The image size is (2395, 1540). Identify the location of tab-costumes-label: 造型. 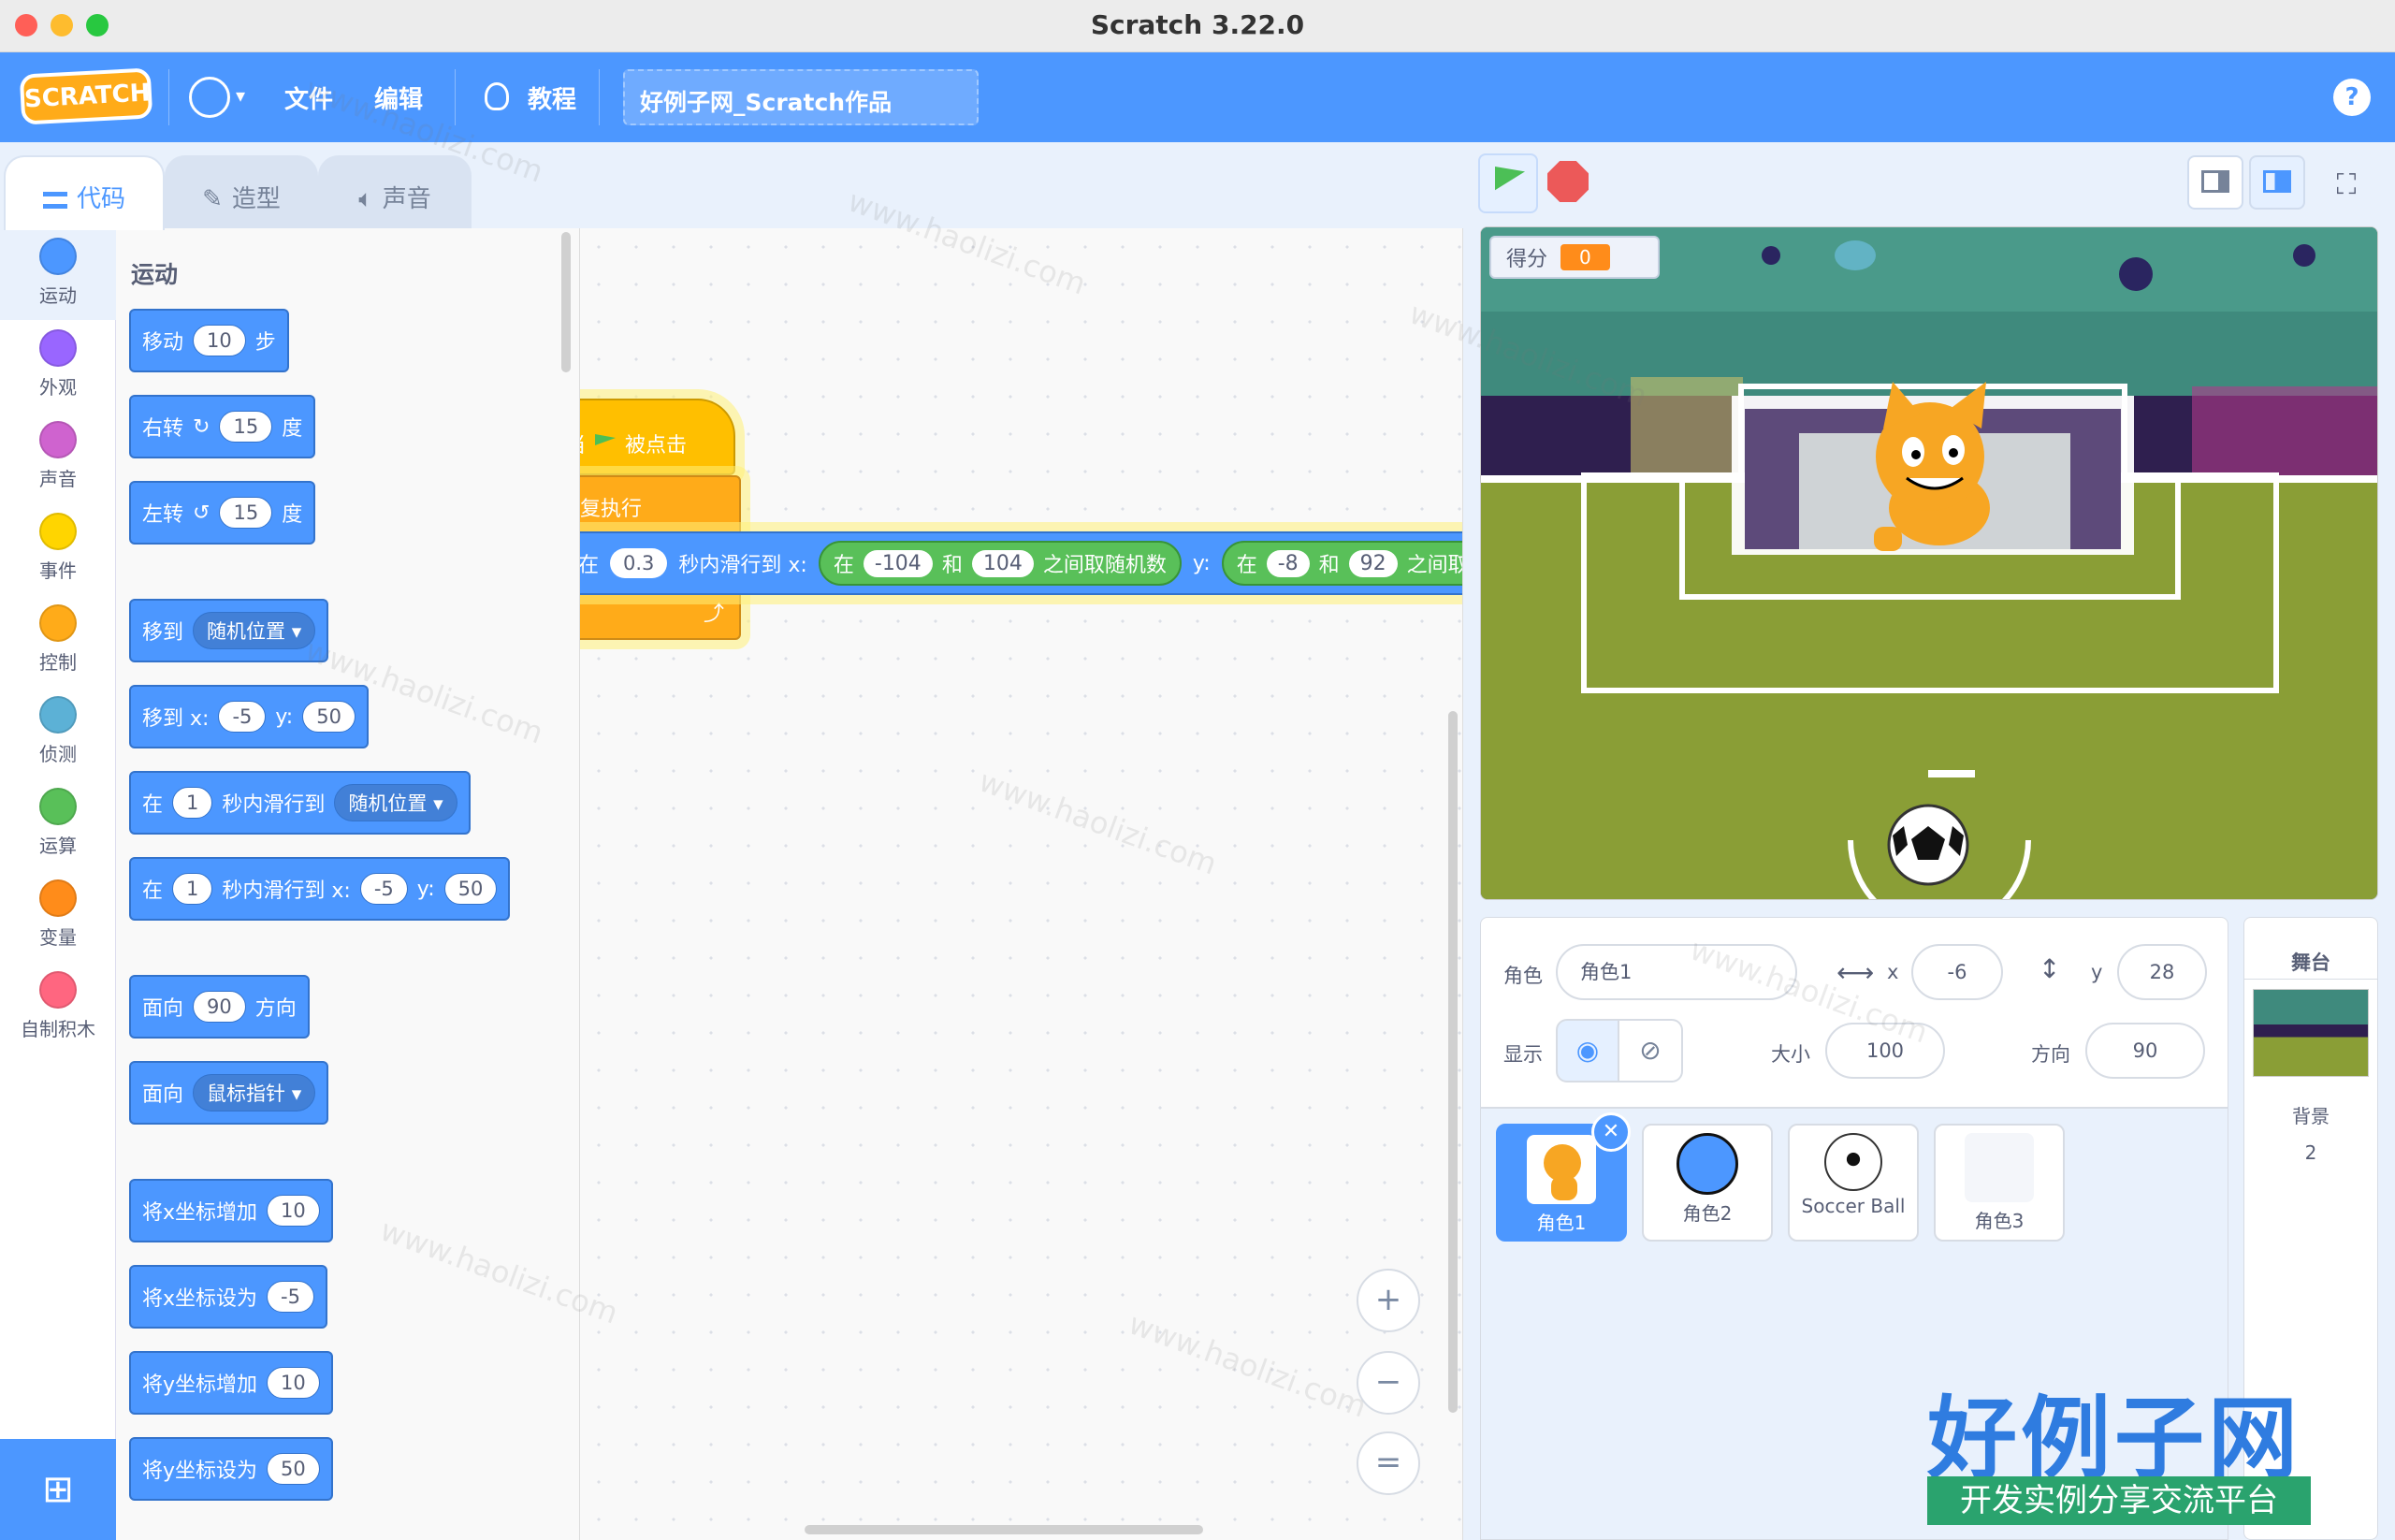
(256, 199).